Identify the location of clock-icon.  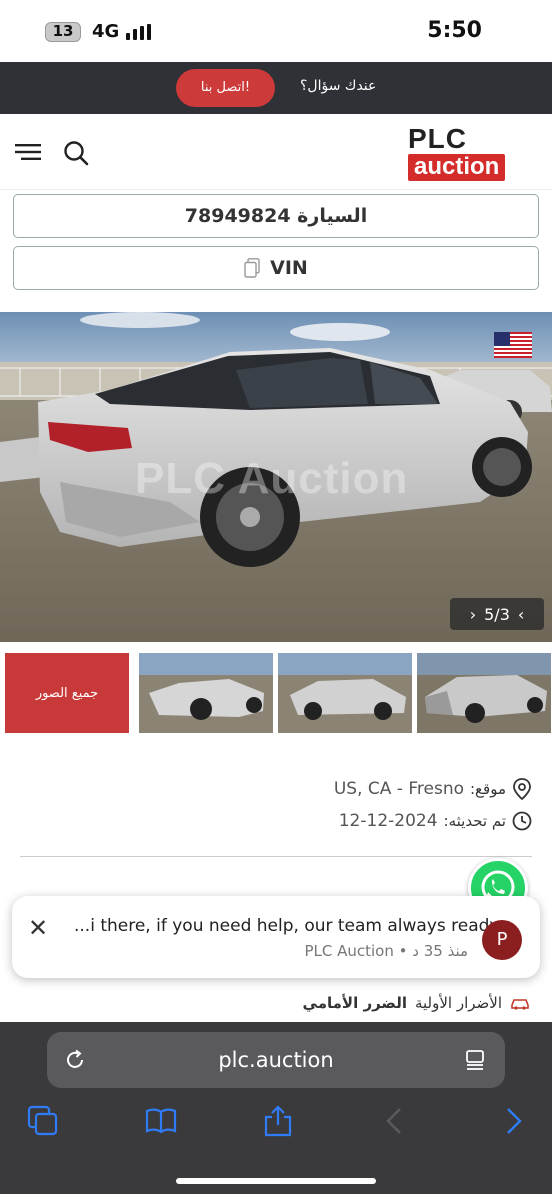
(522, 821).